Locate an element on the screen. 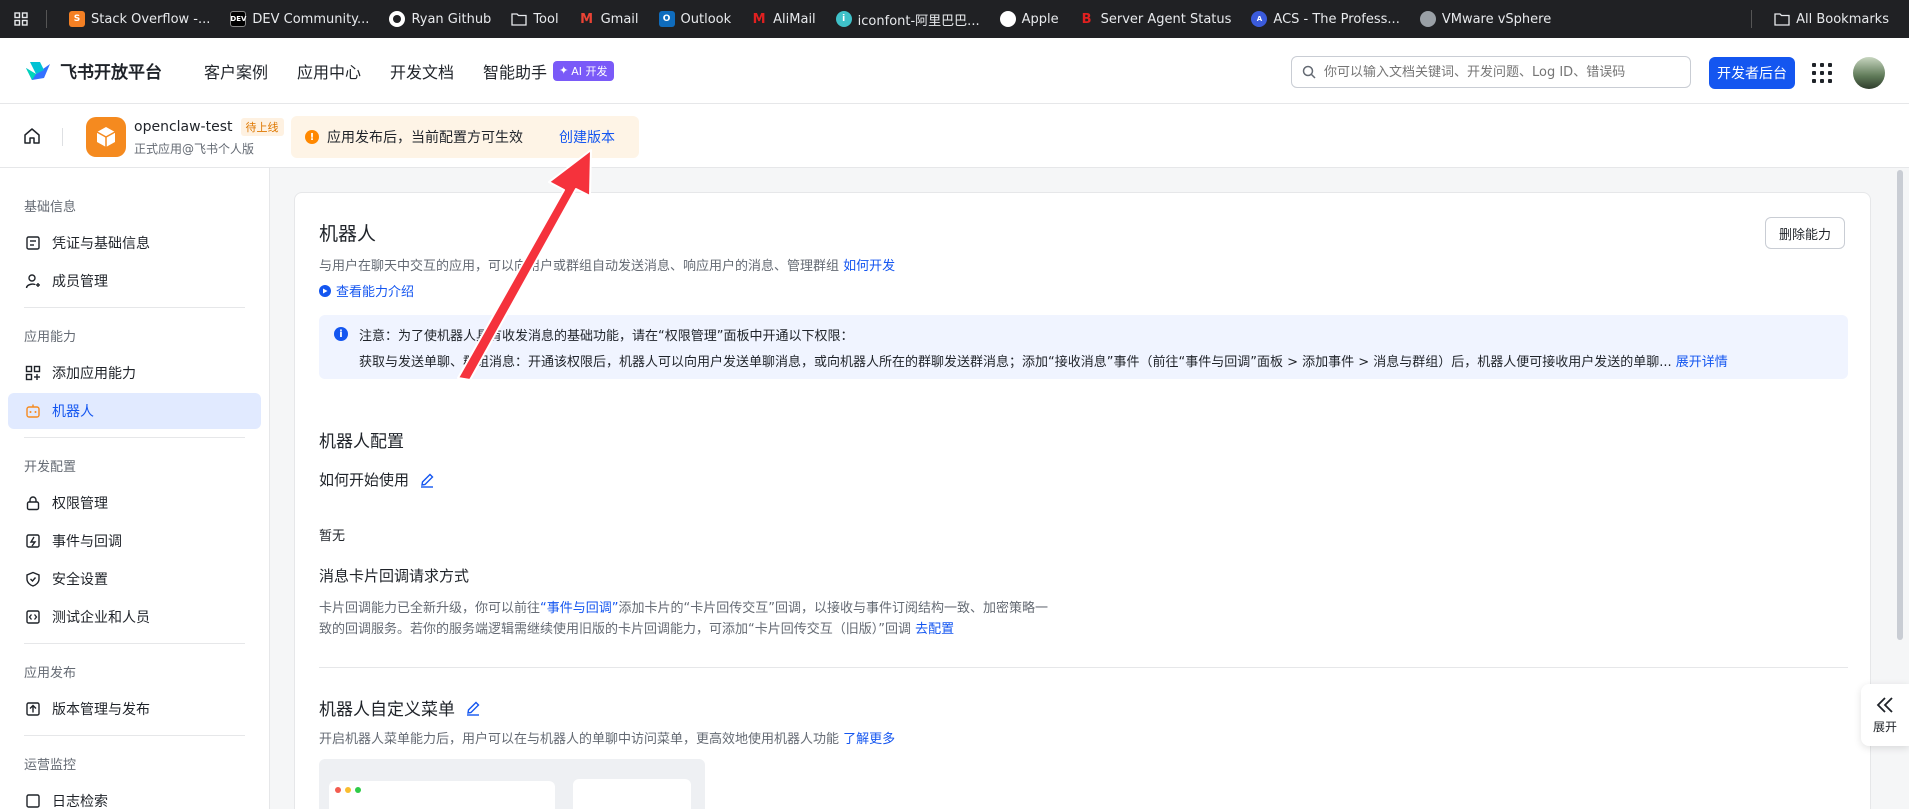  feishu-logo-icon is located at coordinates (38, 70).